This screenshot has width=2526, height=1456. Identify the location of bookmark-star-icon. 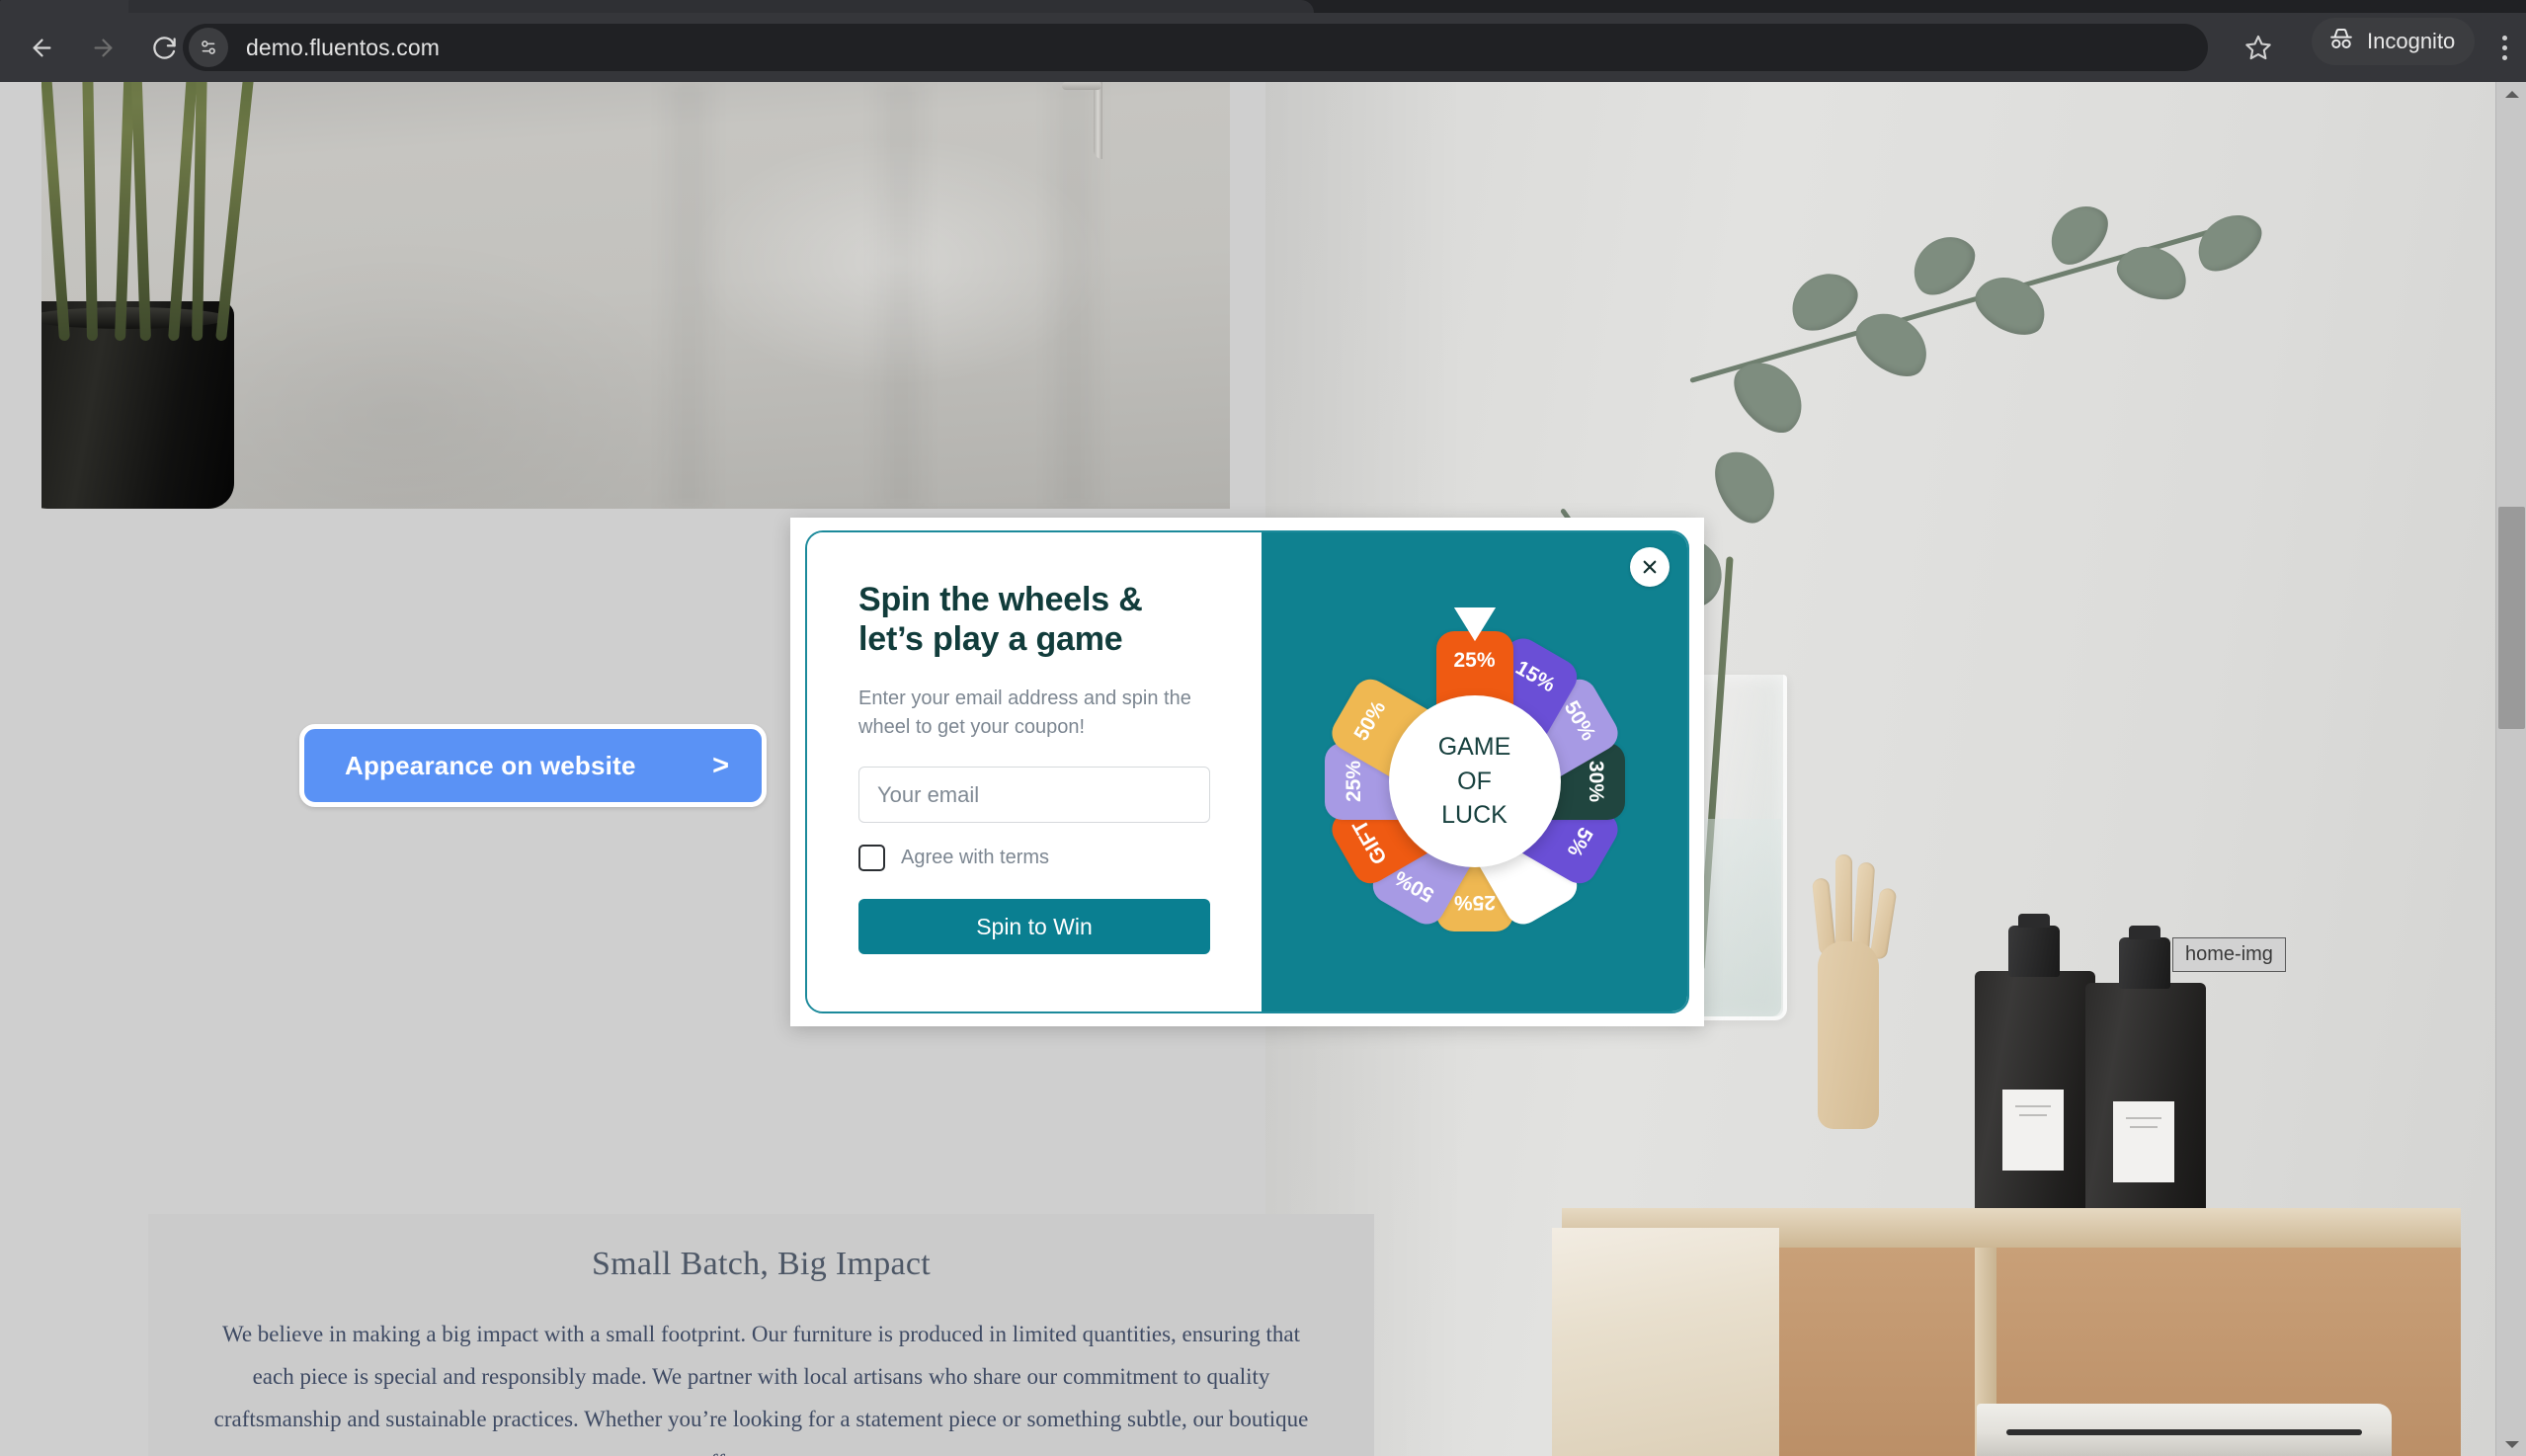
(2258, 47).